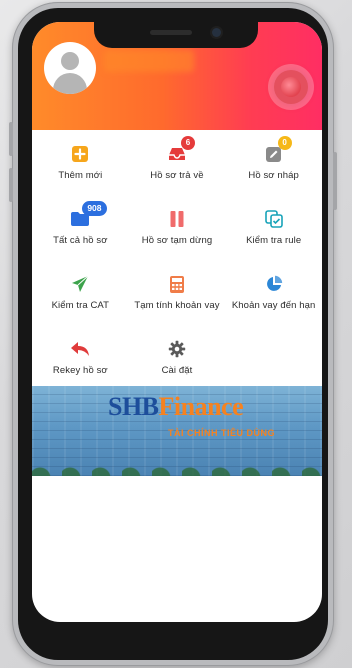 This screenshot has height=668, width=352. I want to click on pause-icon, so click(177, 219).